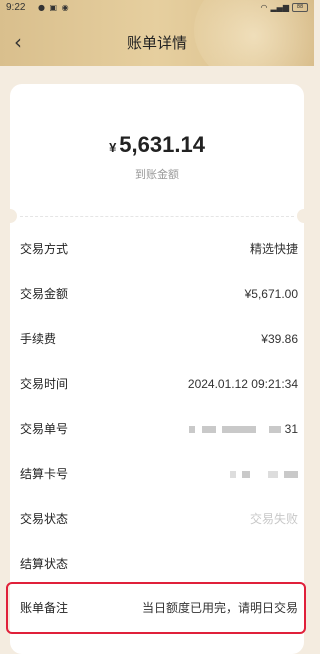 The image size is (320, 654). What do you see at coordinates (157, 216) in the screenshot?
I see `dashed-divider` at bounding box center [157, 216].